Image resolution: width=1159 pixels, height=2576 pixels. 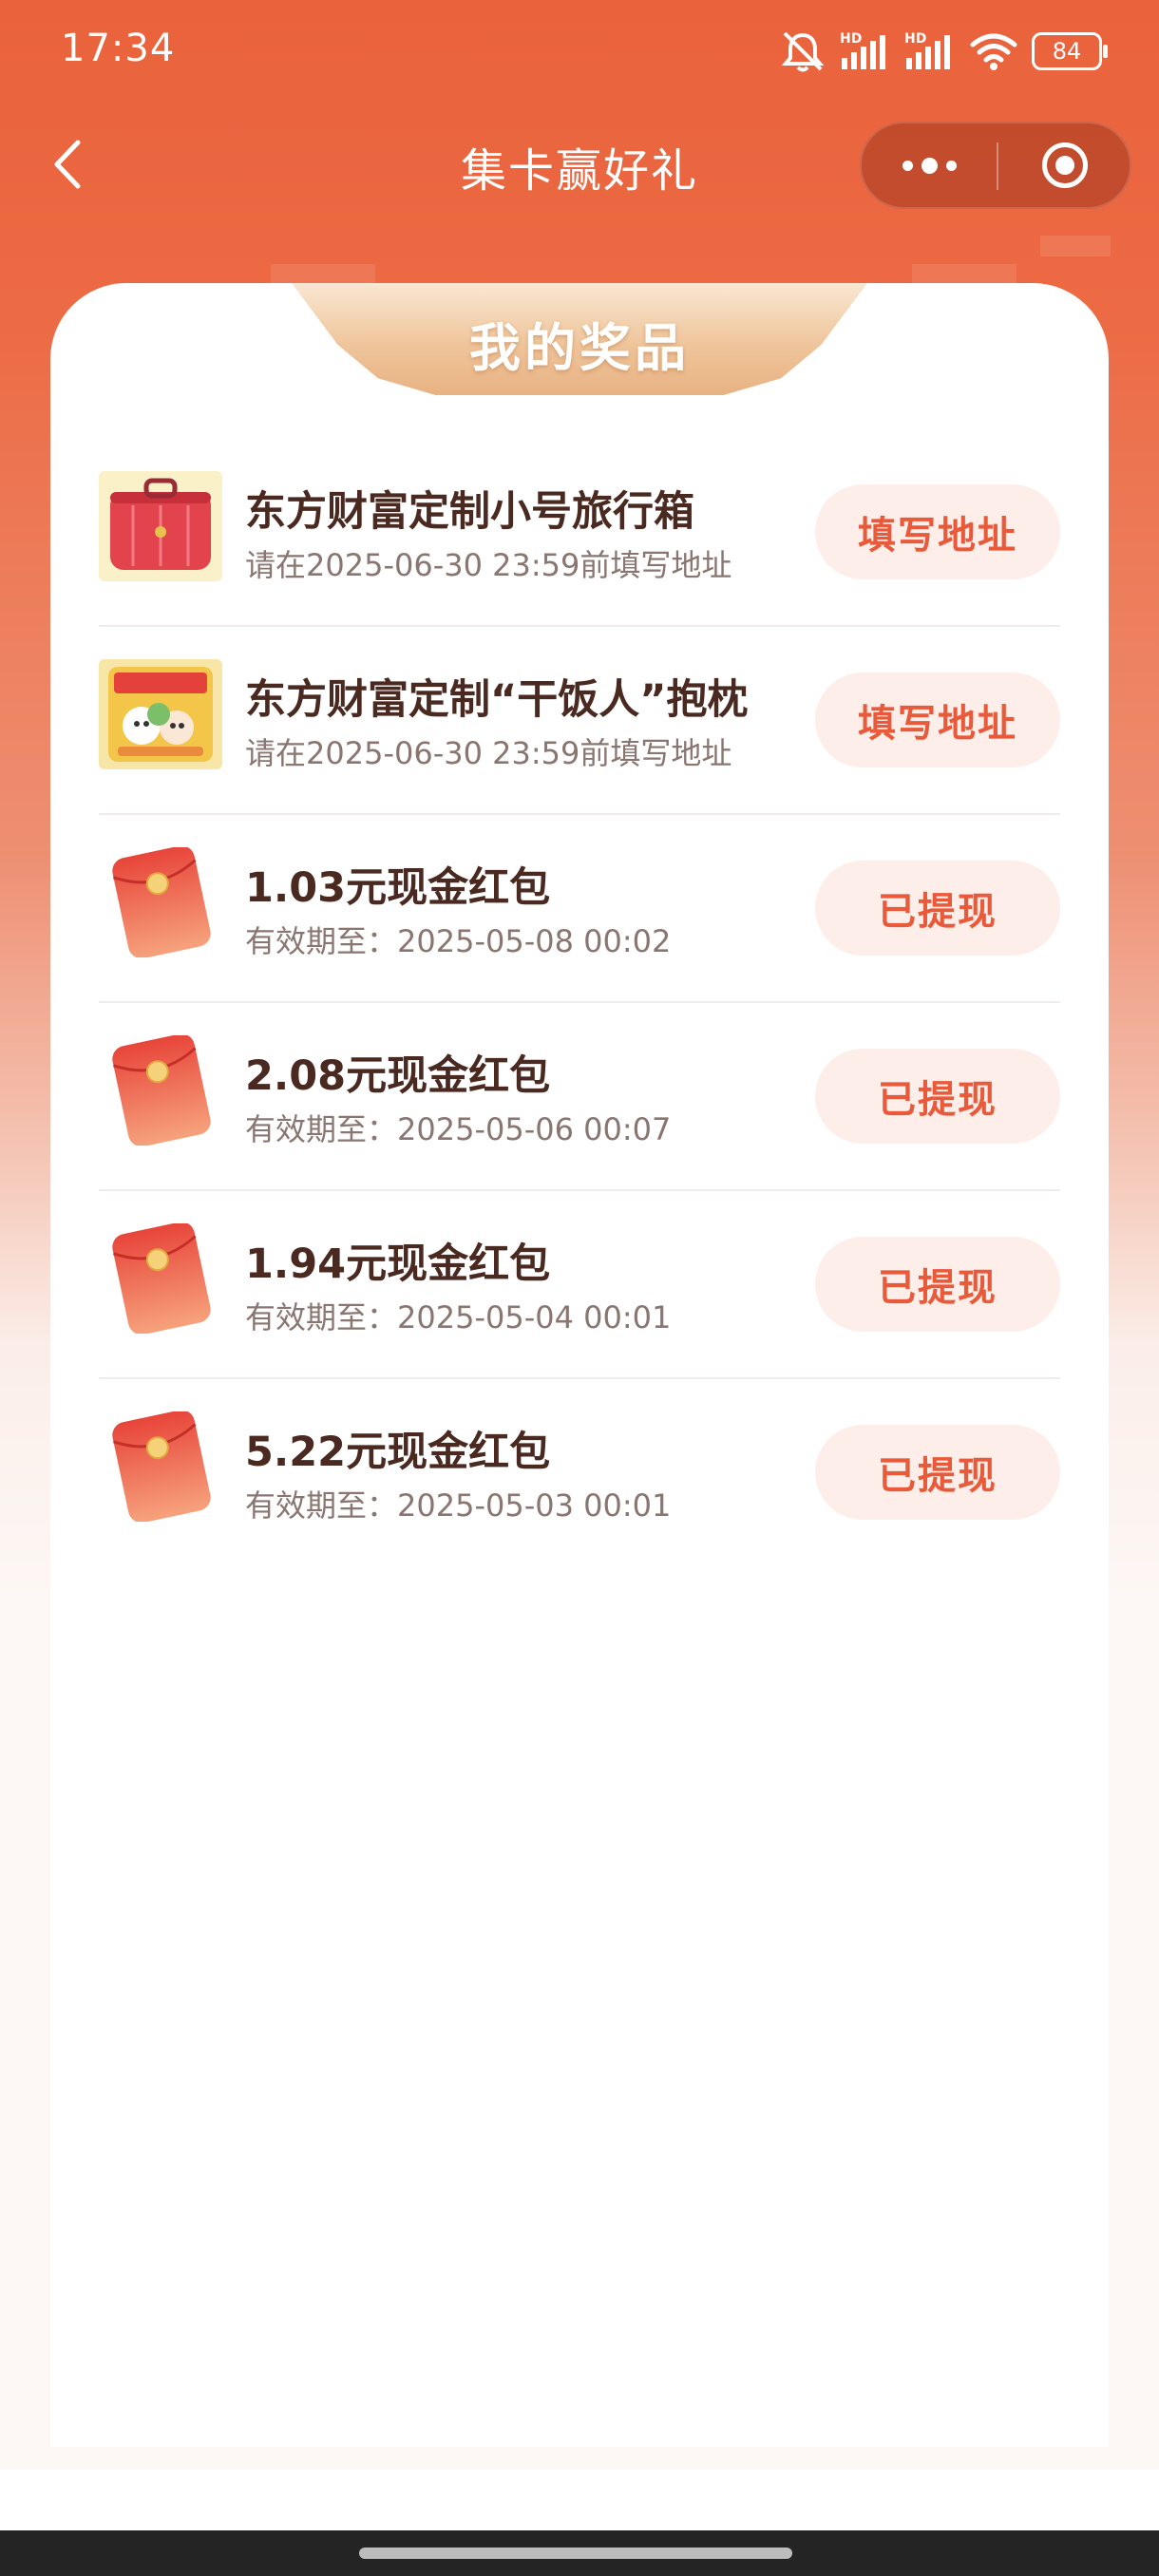 I want to click on prize-row: 5.22元现金红包 有效期至：2025-05-03 00:01 已提现, so click(x=579, y=1472).